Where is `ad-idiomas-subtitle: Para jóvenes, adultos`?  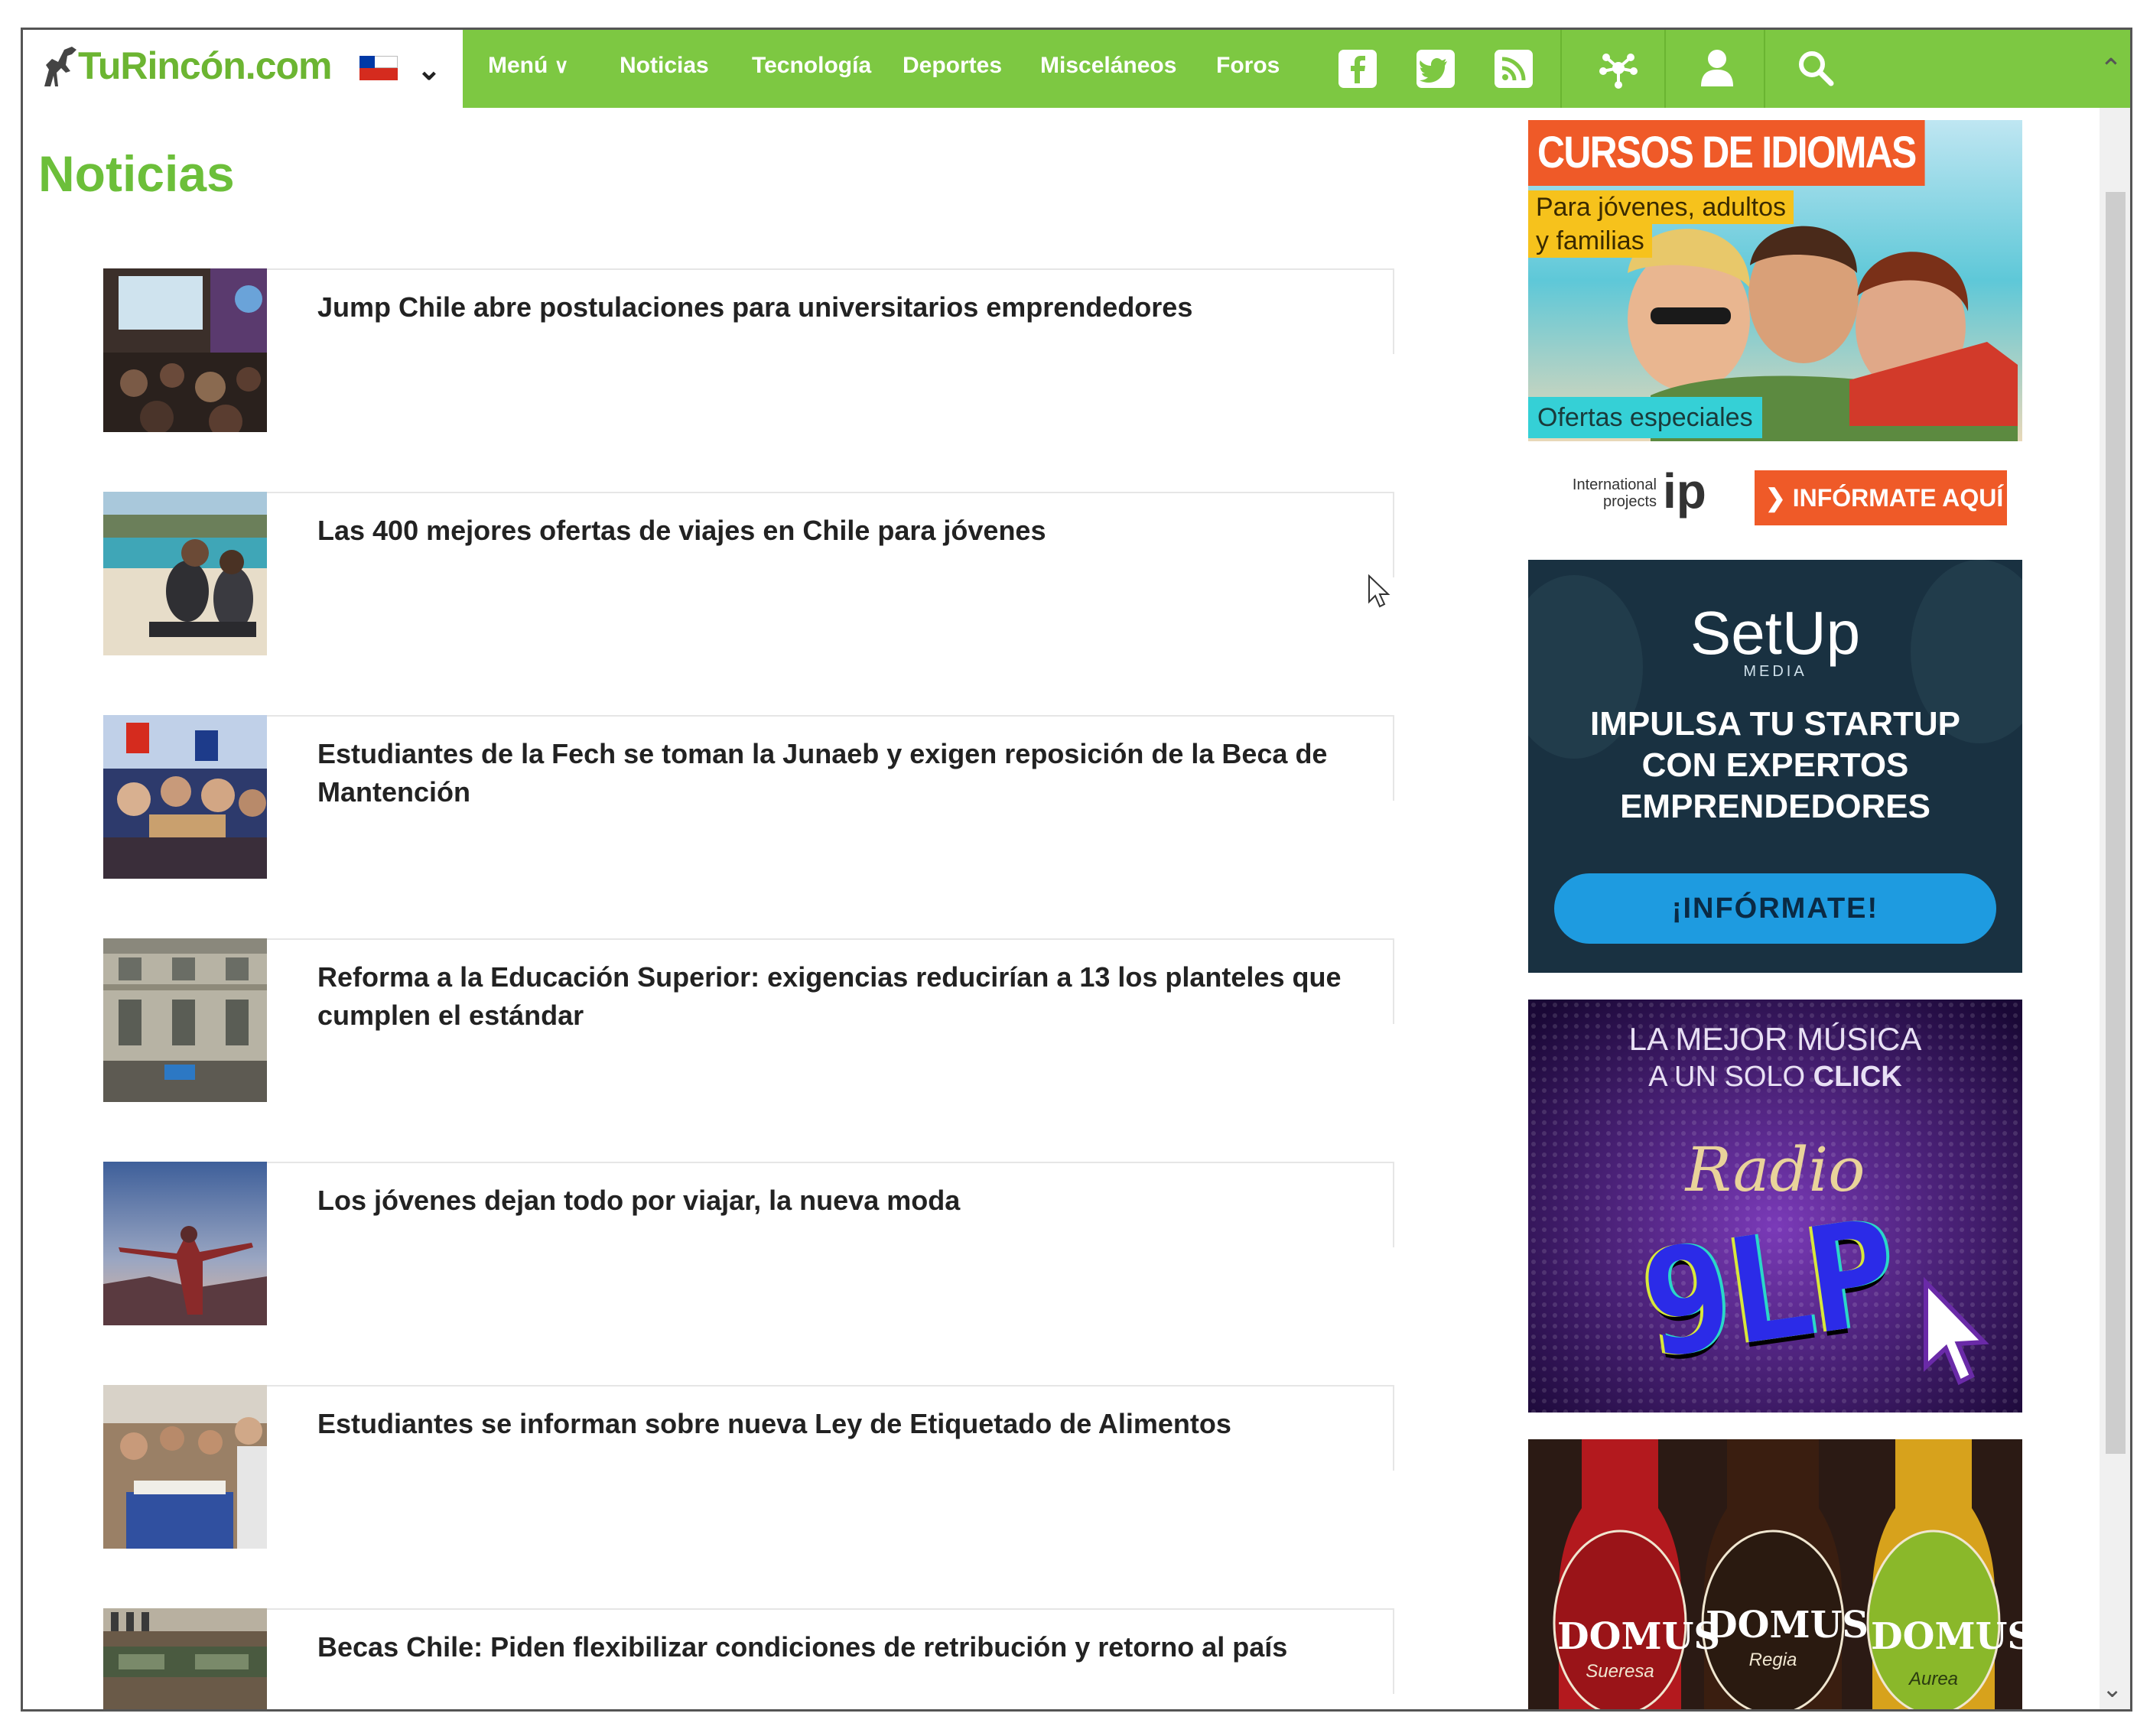
ad-idiomas-subtitle: Para jóvenes, adultos is located at coordinates (1661, 207).